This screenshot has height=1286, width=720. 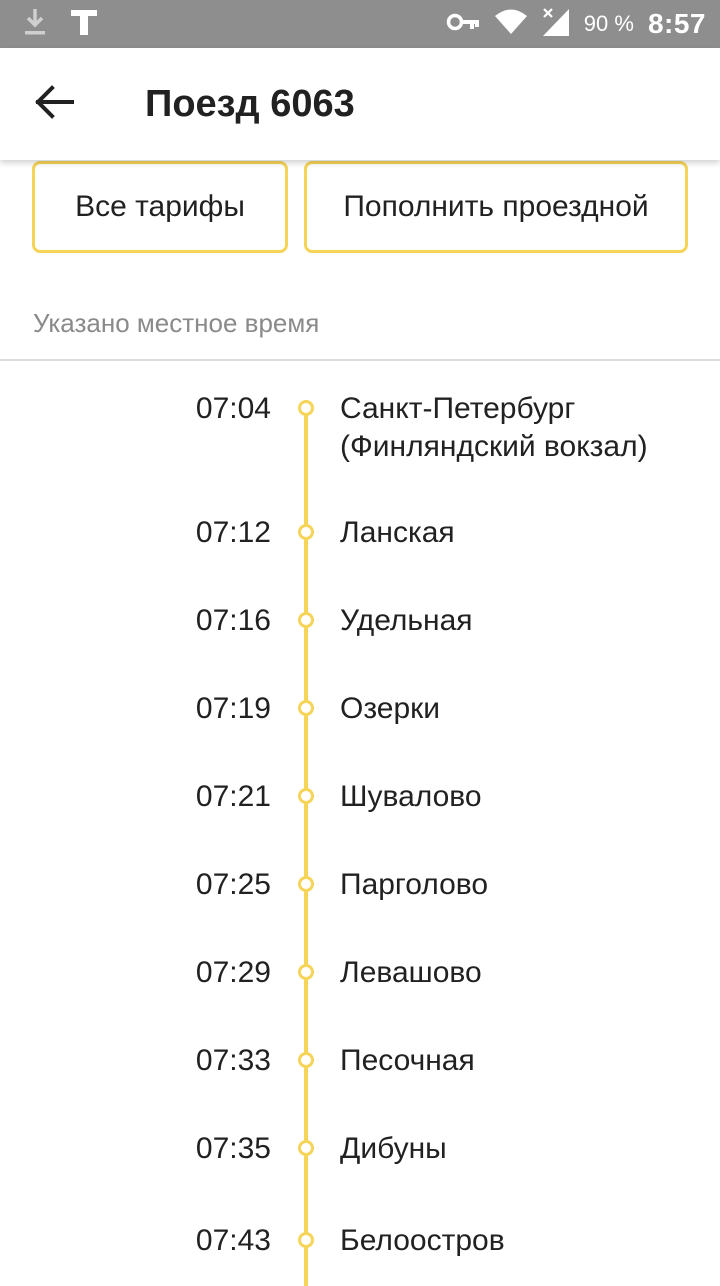 I want to click on stop-time: 07:25, so click(x=233, y=884).